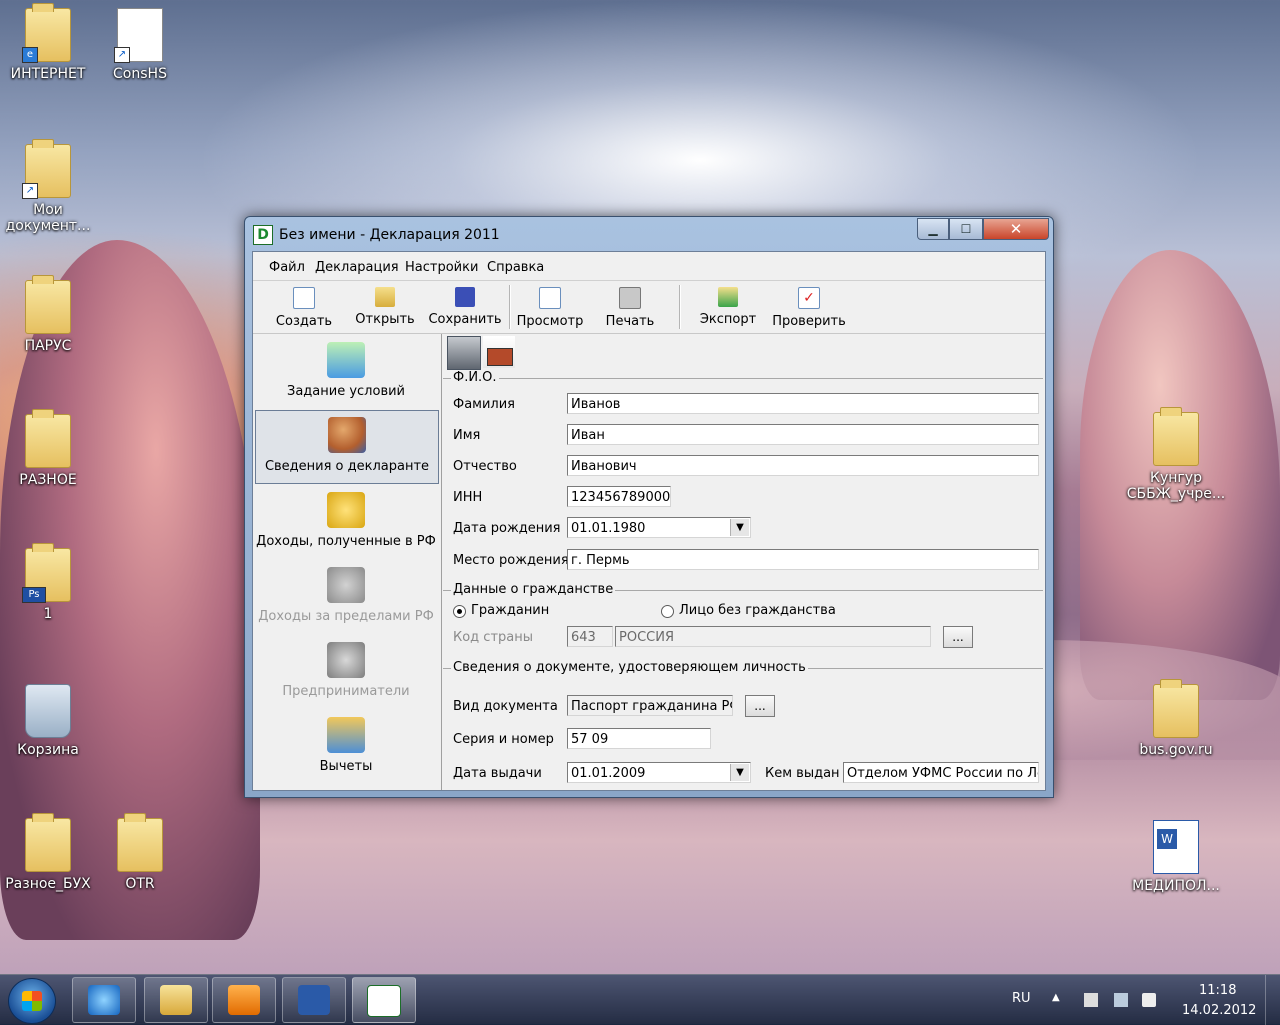  What do you see at coordinates (389, 235) in the screenshot?
I see `window-title: Без имени - Декларация 2011` at bounding box center [389, 235].